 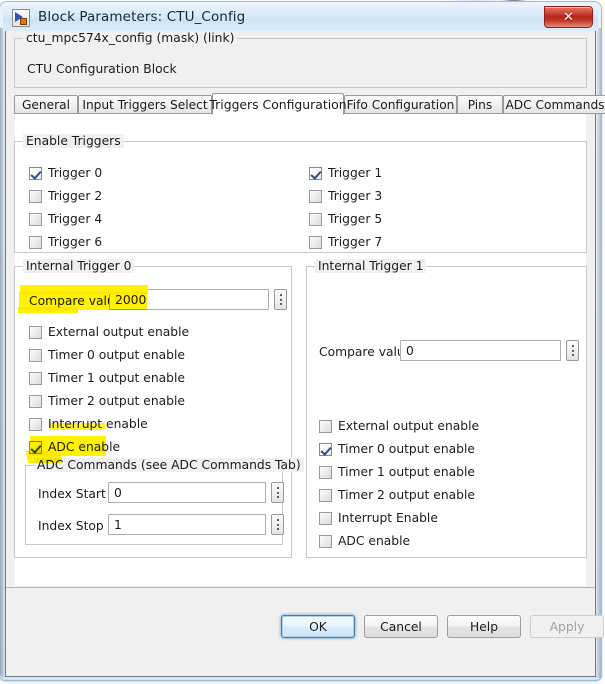 What do you see at coordinates (187, 524) in the screenshot?
I see `index-stop-input: 1` at bounding box center [187, 524].